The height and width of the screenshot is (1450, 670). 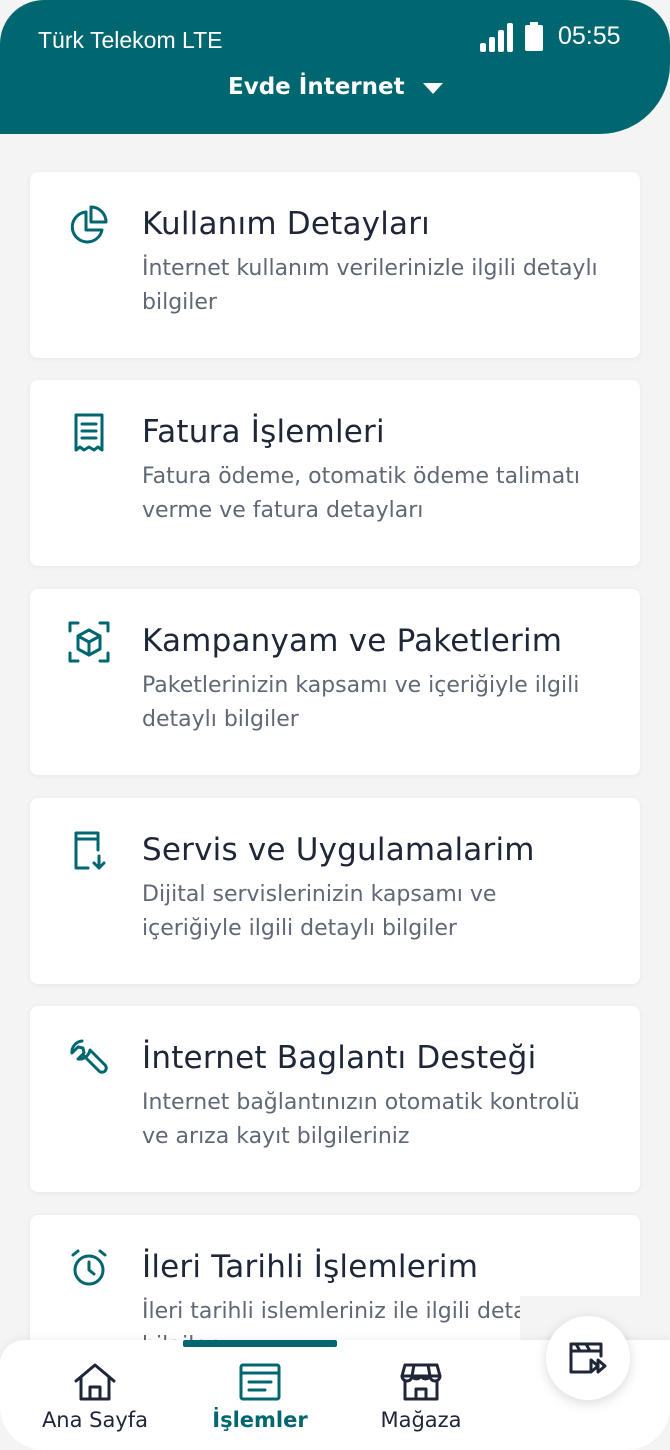 I want to click on transactions-icon, so click(x=260, y=1382).